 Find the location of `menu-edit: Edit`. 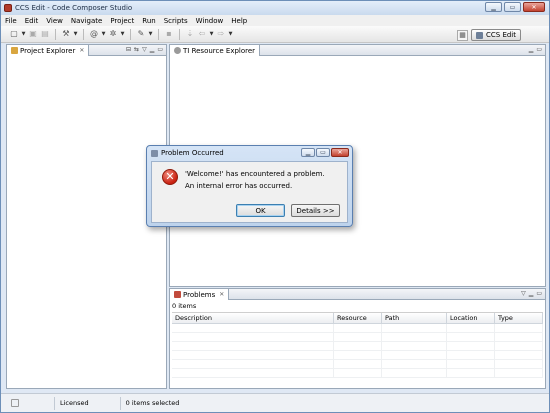

menu-edit: Edit is located at coordinates (32, 21).